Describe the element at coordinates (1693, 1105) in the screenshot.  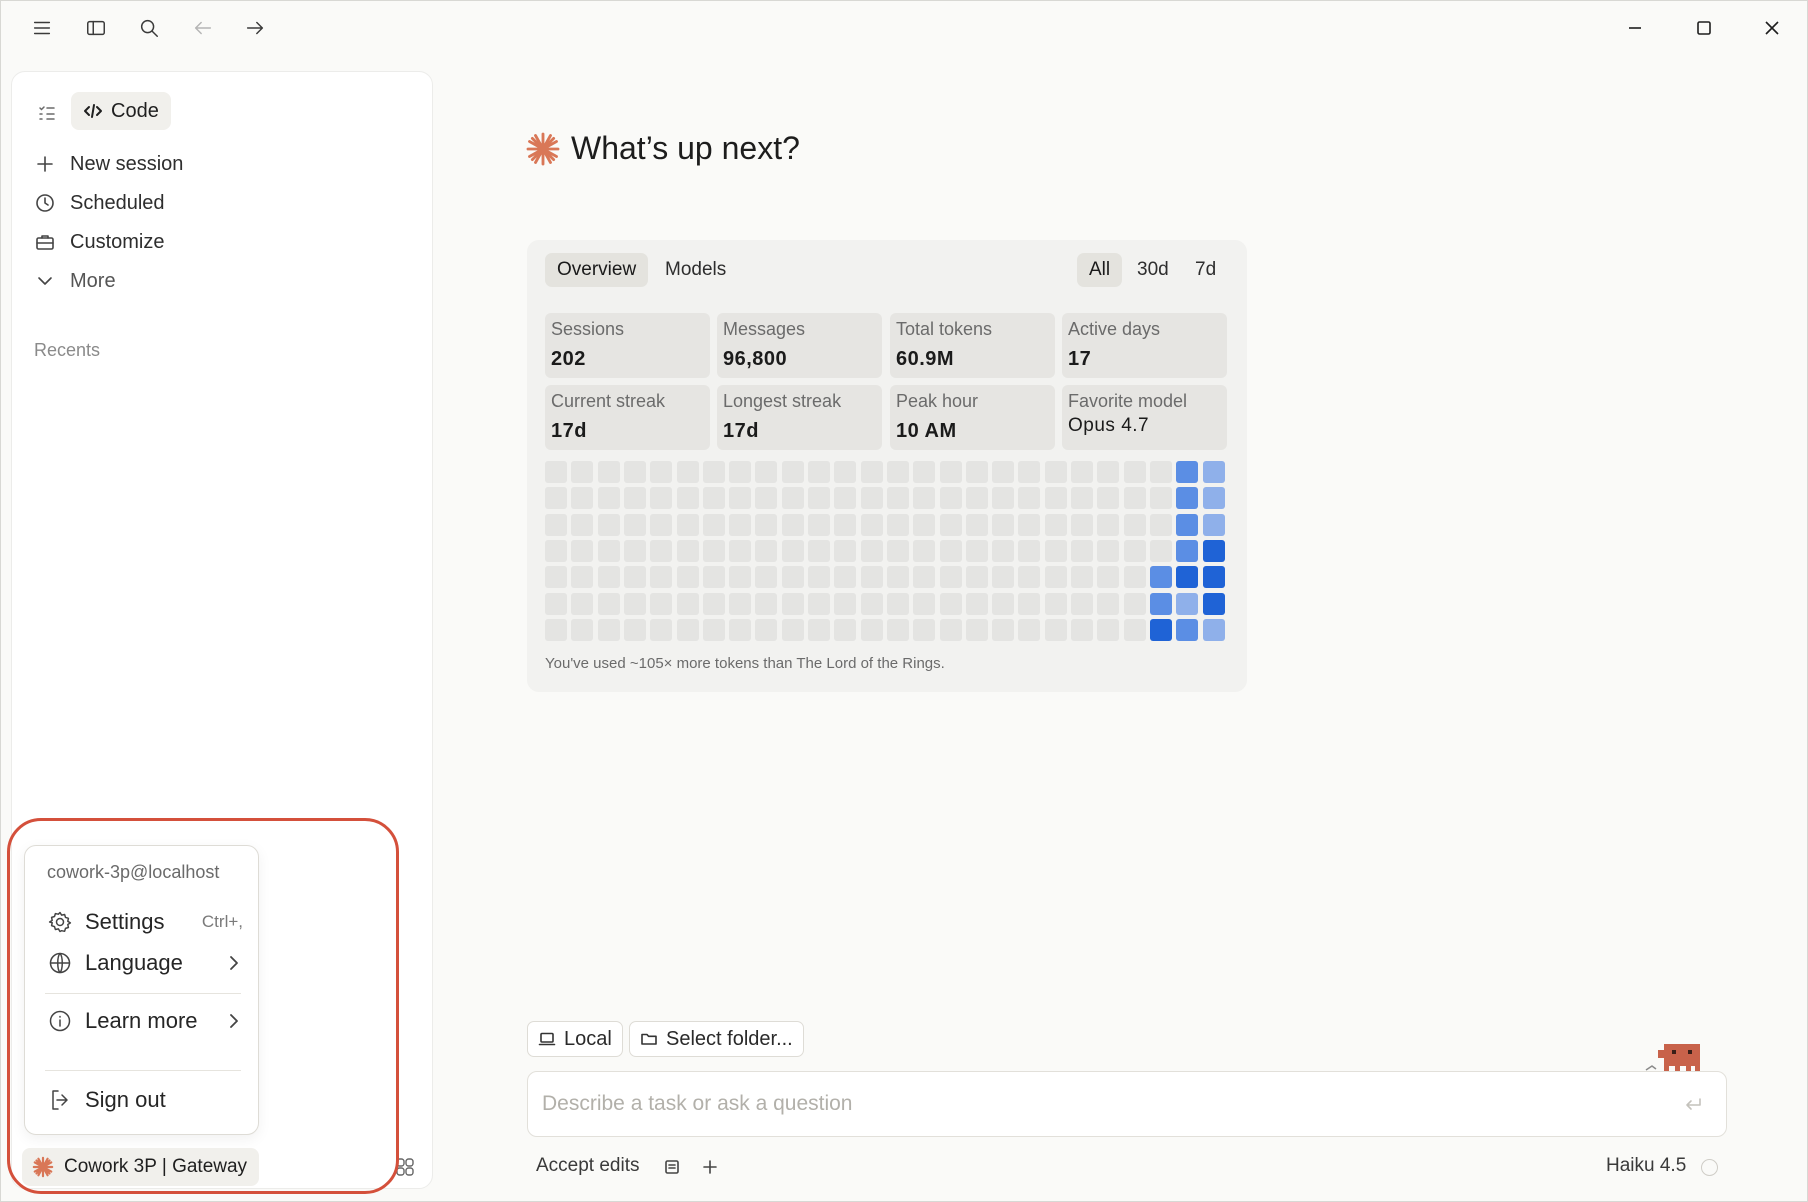
I see `enter-icon` at that location.